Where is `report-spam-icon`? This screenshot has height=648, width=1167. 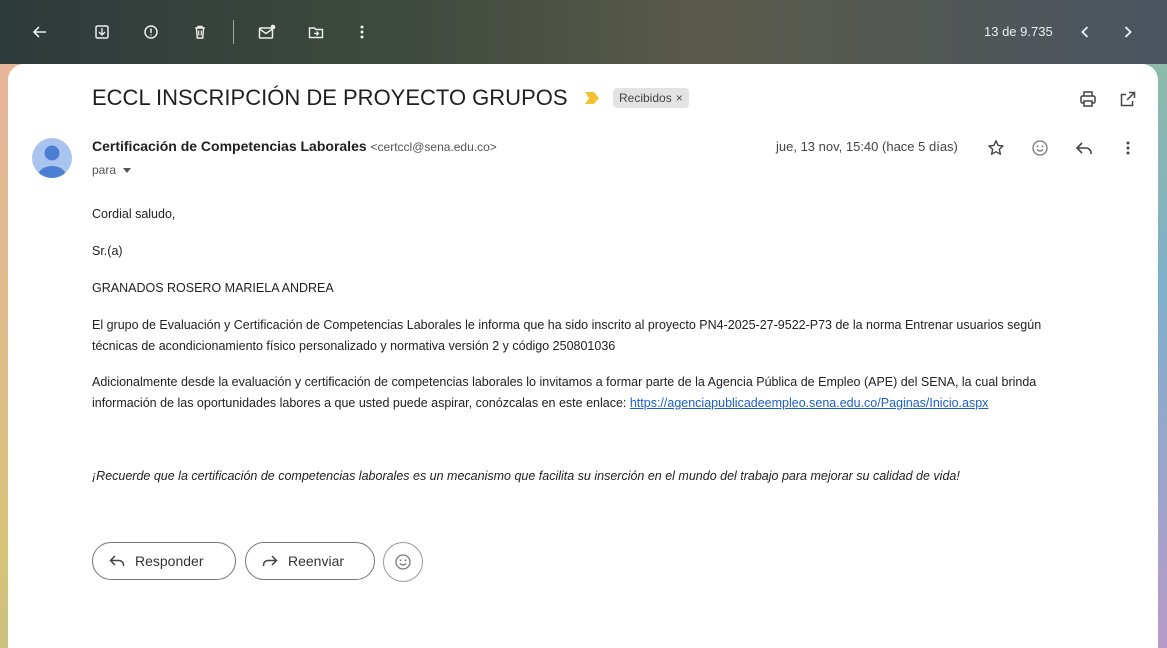 report-spam-icon is located at coordinates (151, 32).